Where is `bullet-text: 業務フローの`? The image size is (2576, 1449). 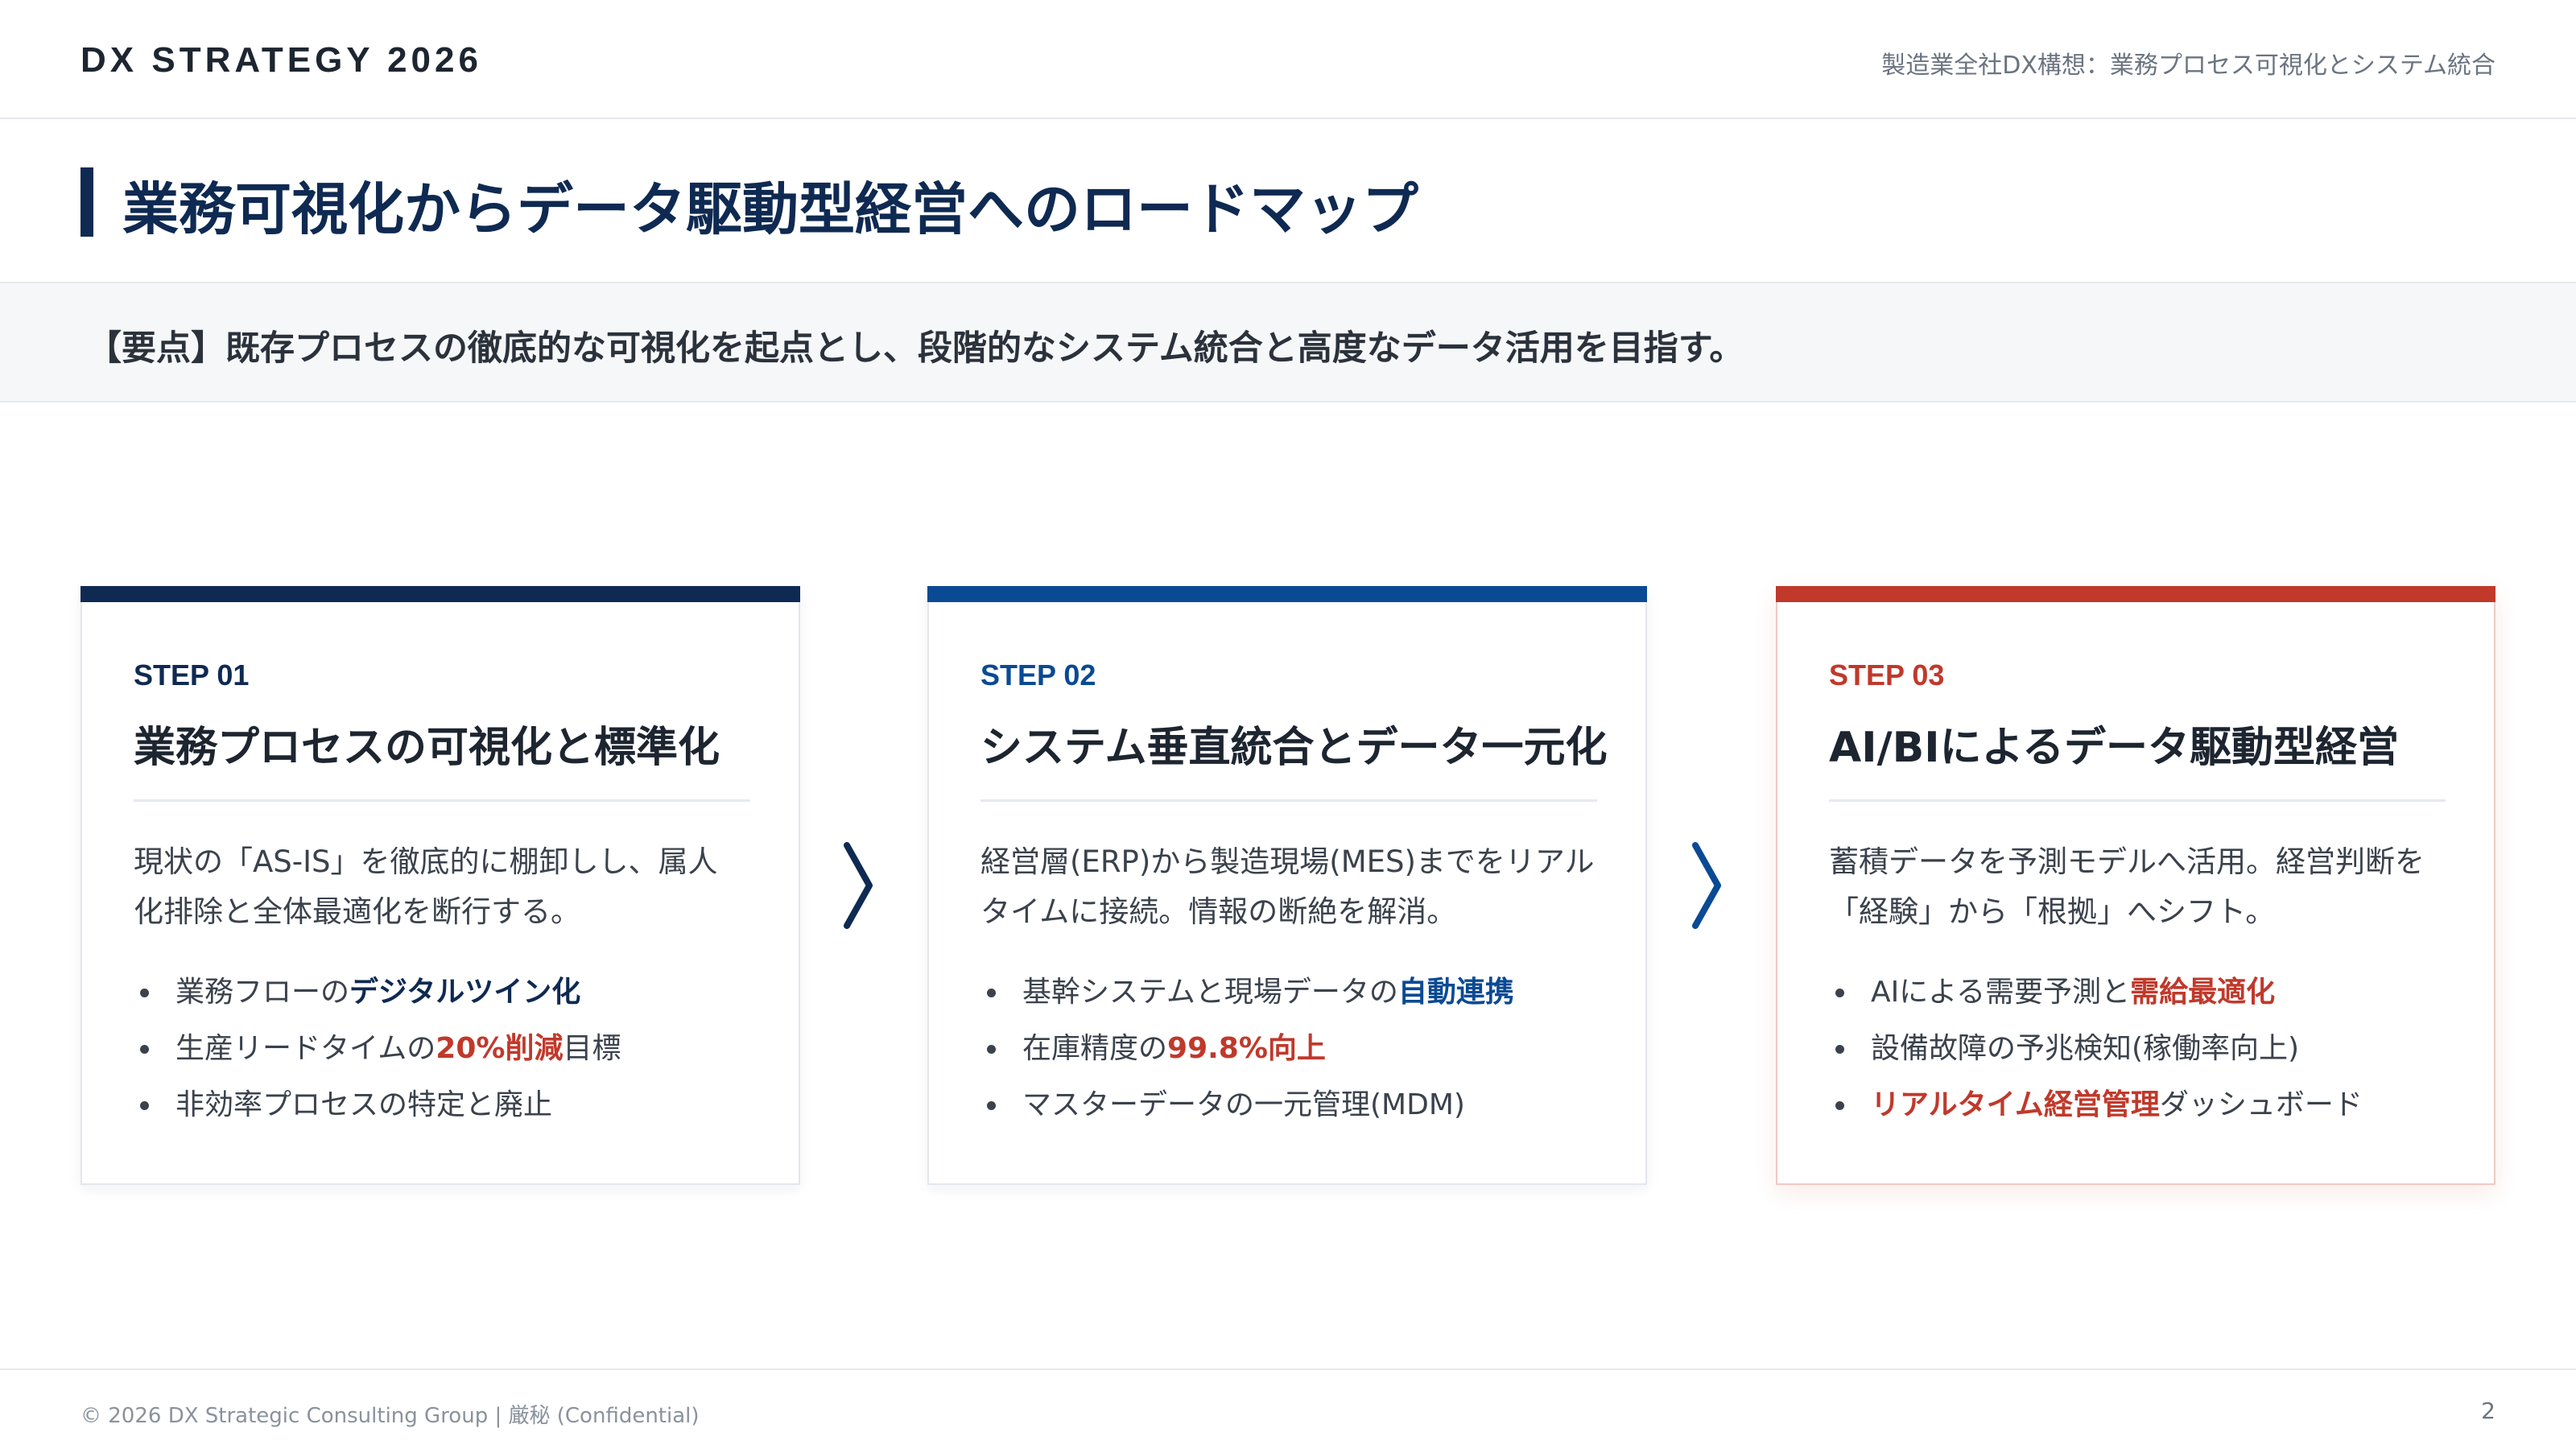 bullet-text: 業務フローの is located at coordinates (262, 992).